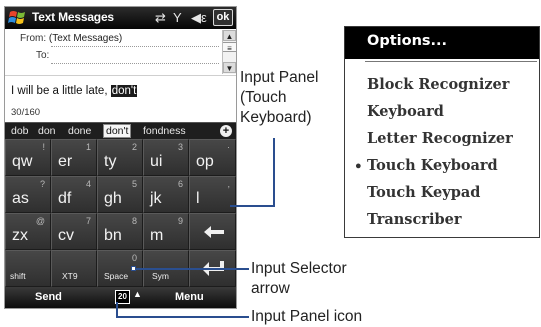  I want to click on suggestion-bar: dob don done don't fondness +, so click(120, 130).